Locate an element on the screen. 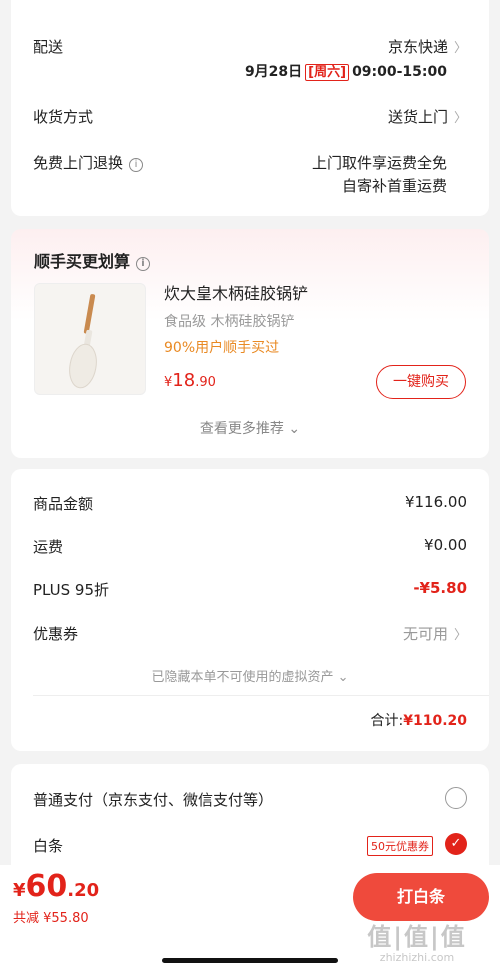 The height and width of the screenshot is (973, 500). normal-payment-row: 普通支付（京东支付、微信支付等） is located at coordinates (250, 800).